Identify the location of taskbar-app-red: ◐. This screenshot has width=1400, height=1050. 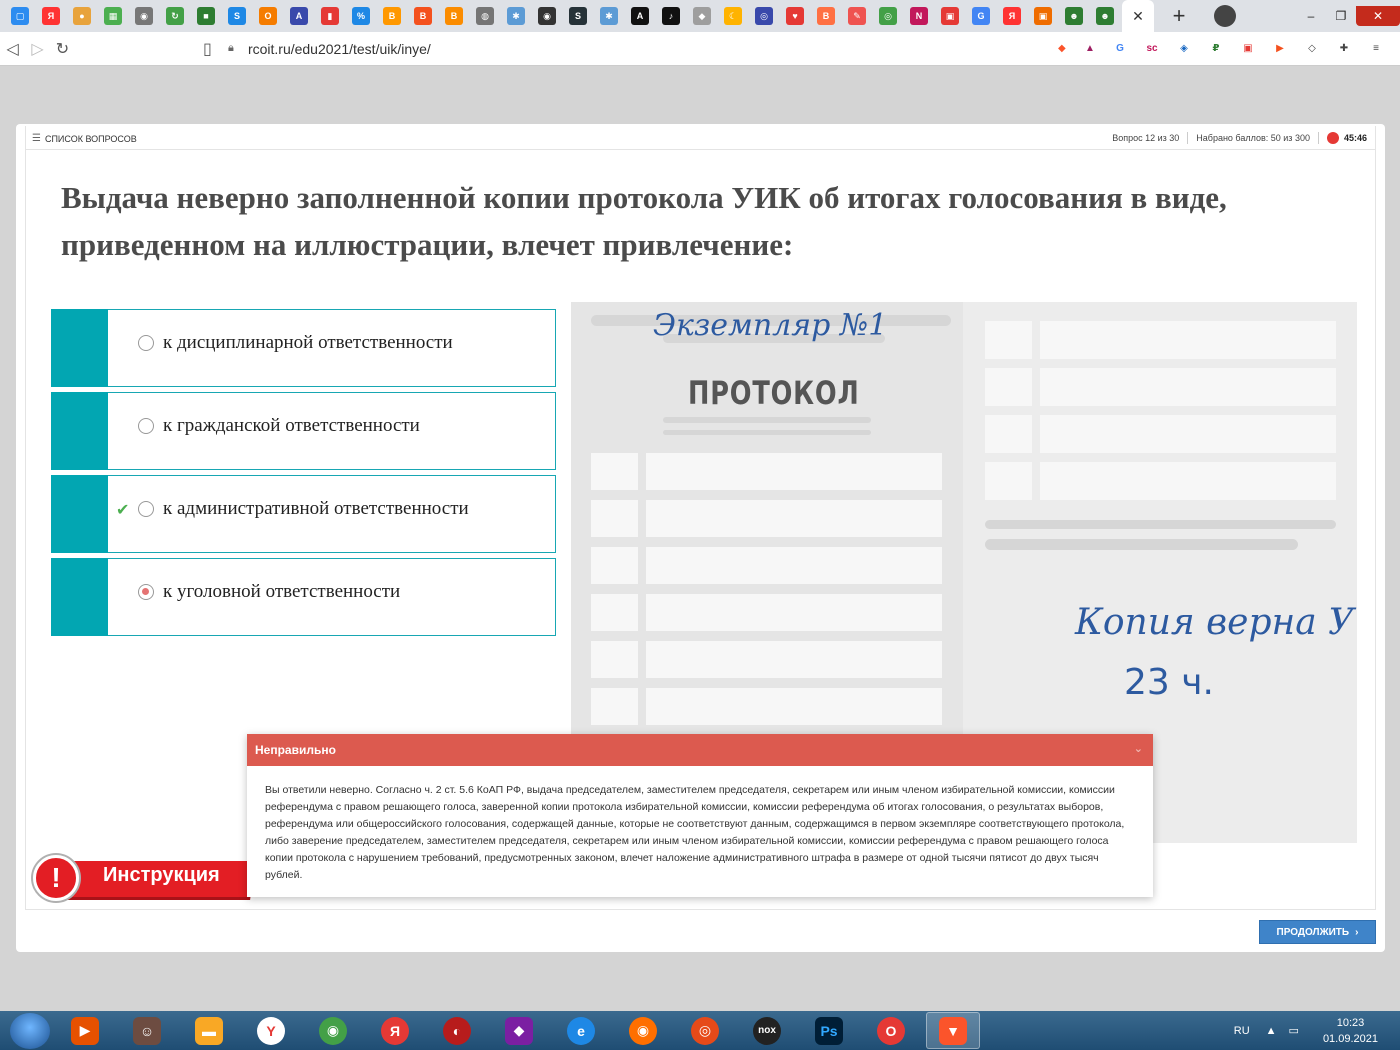
(457, 1030).